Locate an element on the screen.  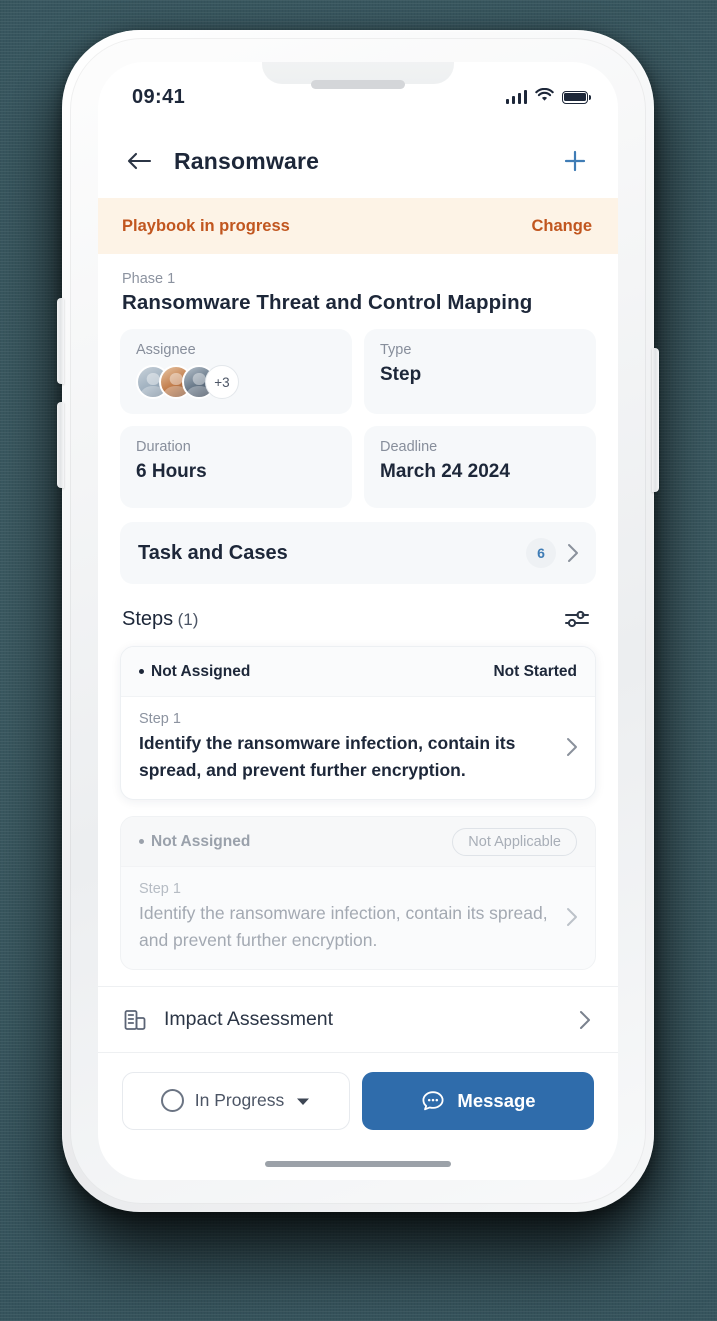
impact-assessment-row: Impact Assessment is located at coordinates (358, 1019).